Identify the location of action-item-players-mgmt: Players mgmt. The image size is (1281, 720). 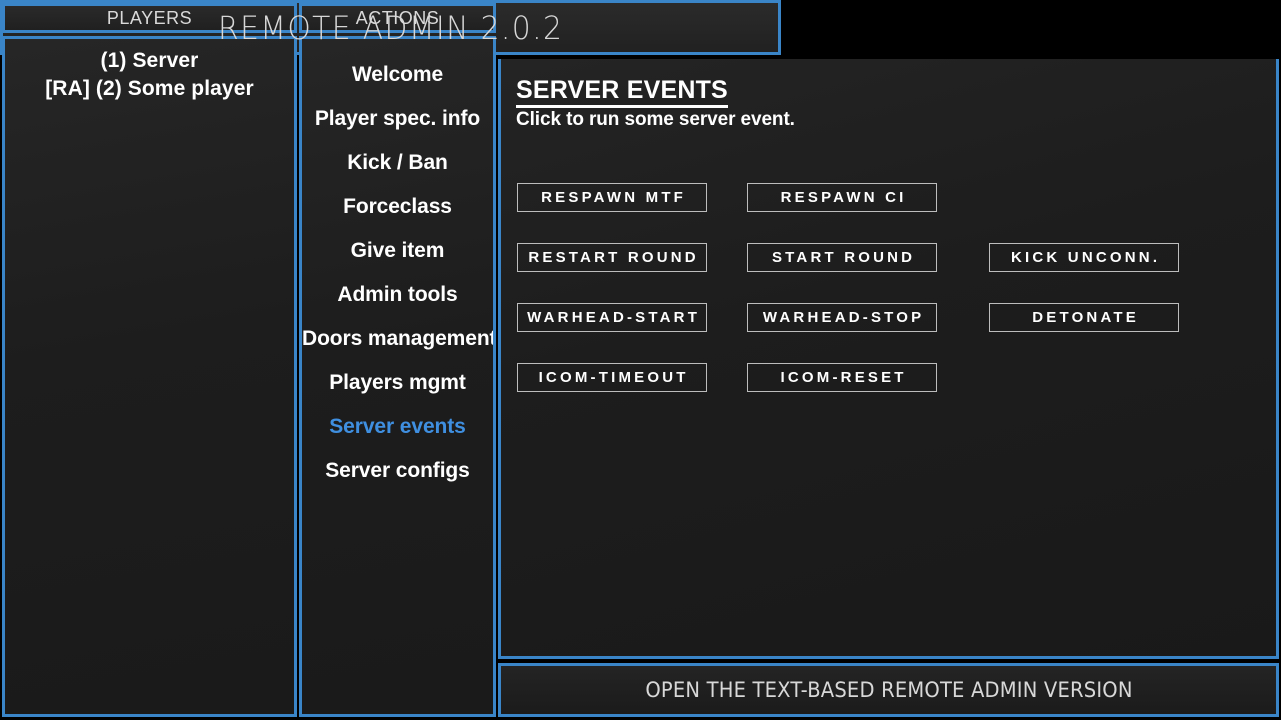
(397, 383).